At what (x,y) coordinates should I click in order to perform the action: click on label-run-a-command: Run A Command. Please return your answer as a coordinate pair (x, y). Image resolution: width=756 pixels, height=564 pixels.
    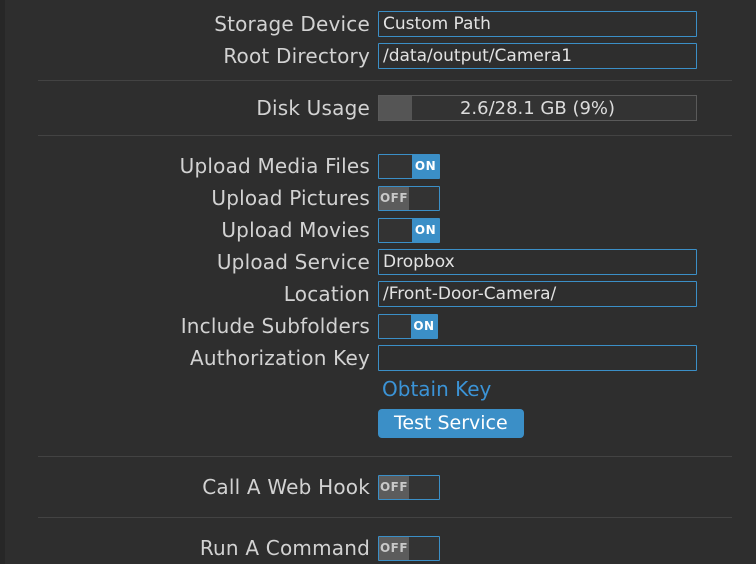
    Looking at the image, I should click on (284, 548).